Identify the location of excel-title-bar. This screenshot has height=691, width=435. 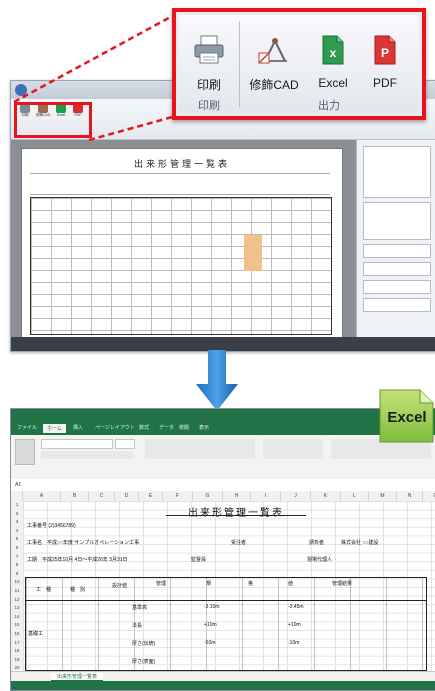
(223, 416).